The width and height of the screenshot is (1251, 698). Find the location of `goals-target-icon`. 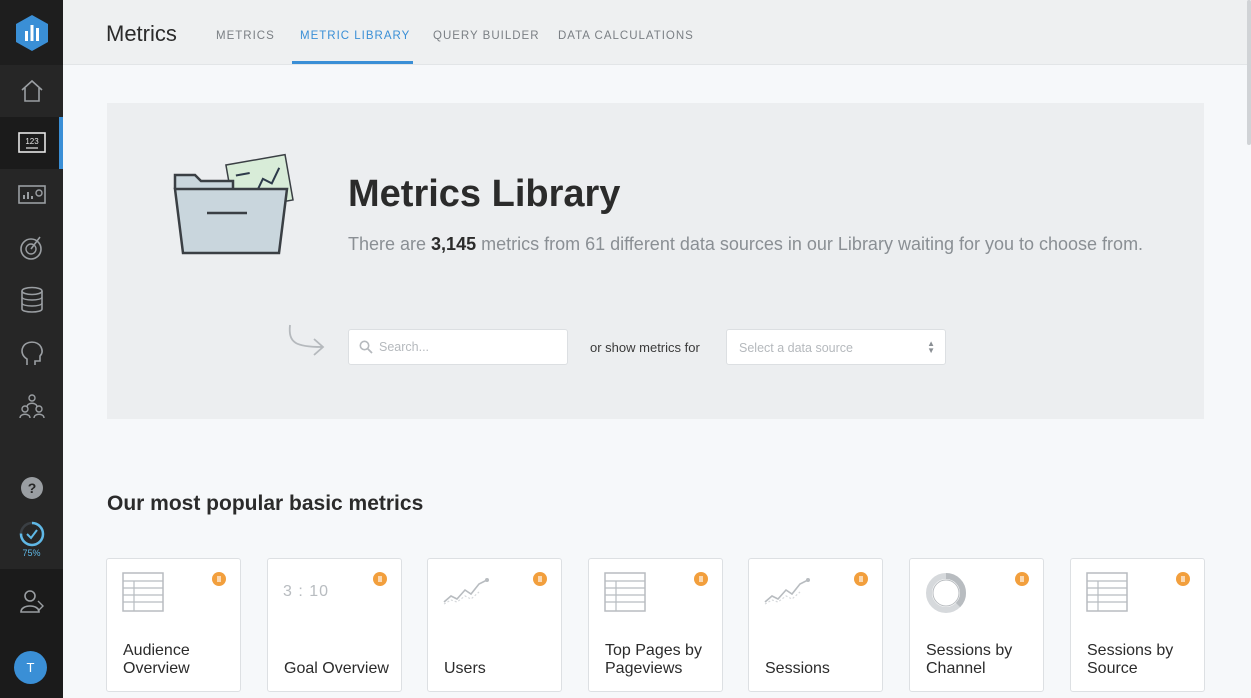

goals-target-icon is located at coordinates (30, 248).